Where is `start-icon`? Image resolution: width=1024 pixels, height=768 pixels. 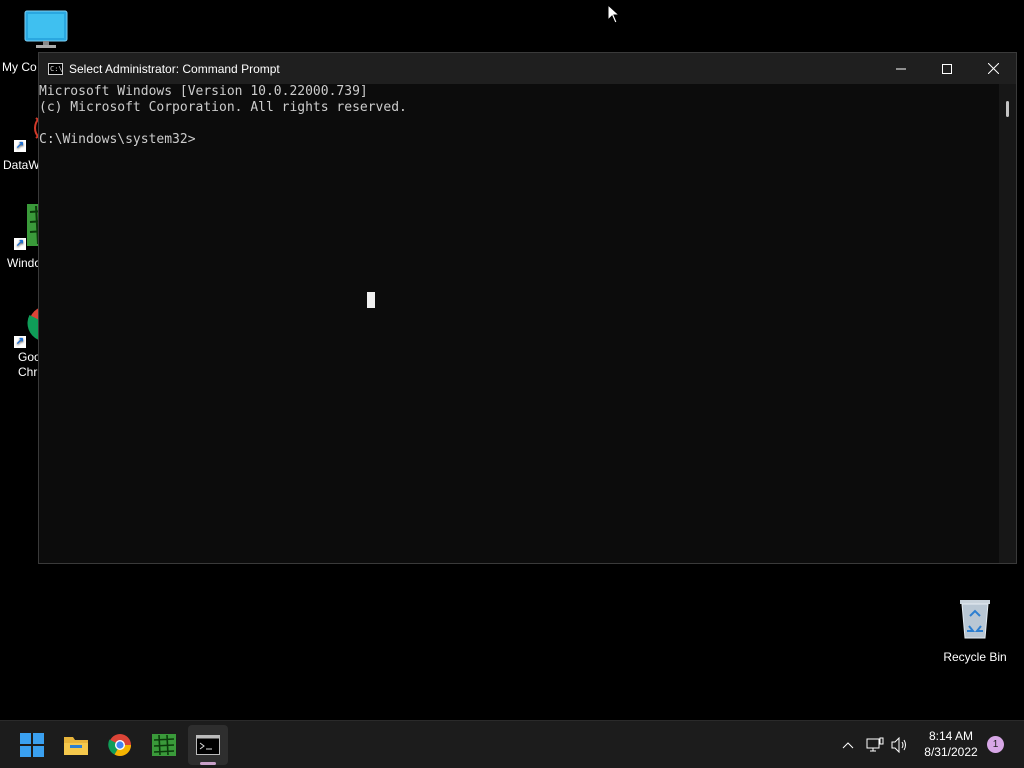
start-icon is located at coordinates (32, 745).